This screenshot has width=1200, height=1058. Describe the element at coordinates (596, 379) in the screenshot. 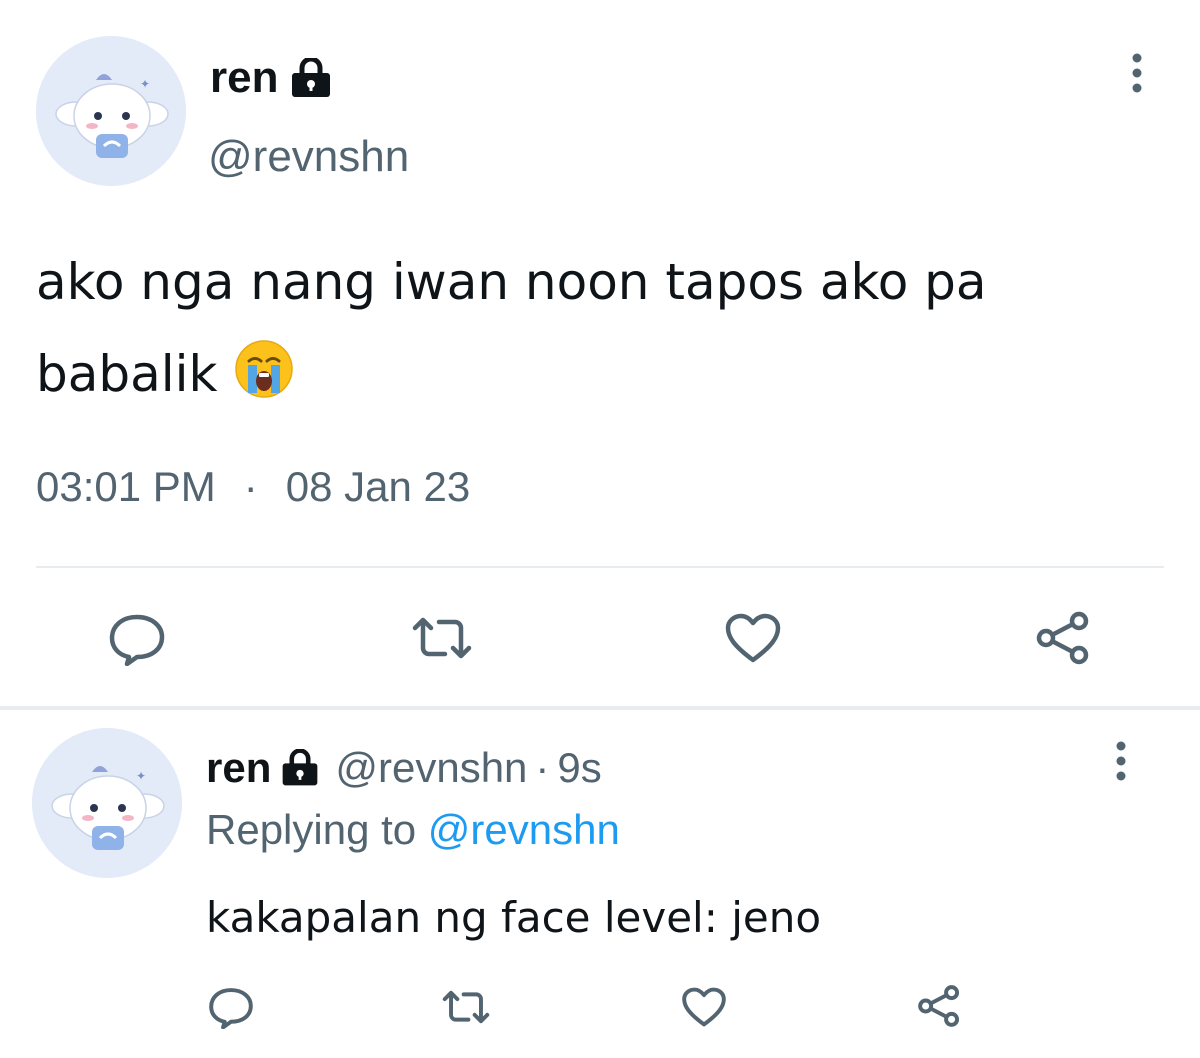

I see `tweet-text-line-2: babalik` at that location.